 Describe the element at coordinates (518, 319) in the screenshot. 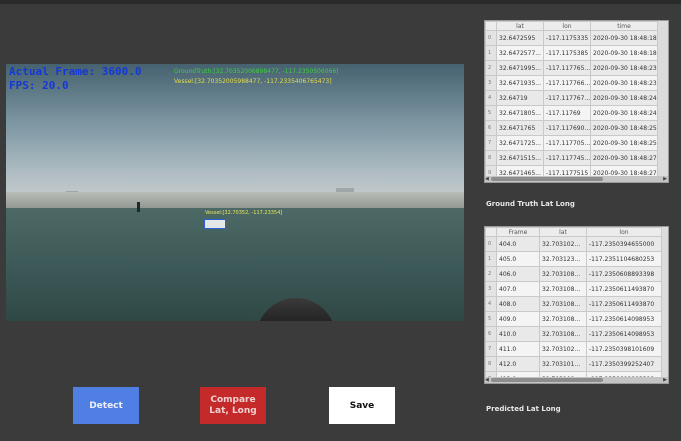

I see `table-cell: 409.0` at that location.